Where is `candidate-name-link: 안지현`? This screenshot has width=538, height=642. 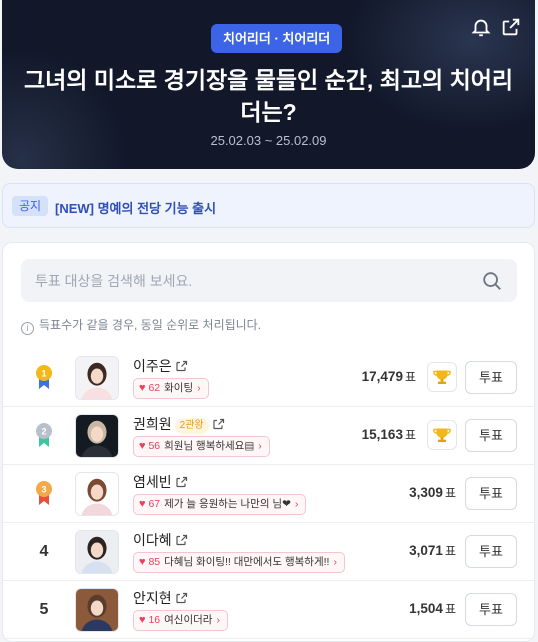 candidate-name-link: 안지현 is located at coordinates (160, 598).